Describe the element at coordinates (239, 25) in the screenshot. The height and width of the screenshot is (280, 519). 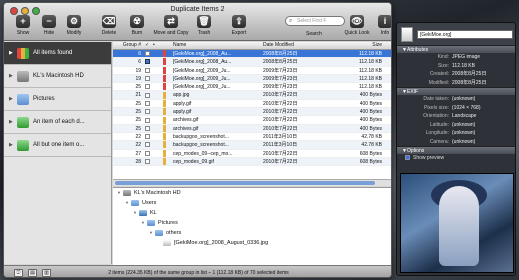
I see `toolbar-button-export: ⇪ Export` at that location.